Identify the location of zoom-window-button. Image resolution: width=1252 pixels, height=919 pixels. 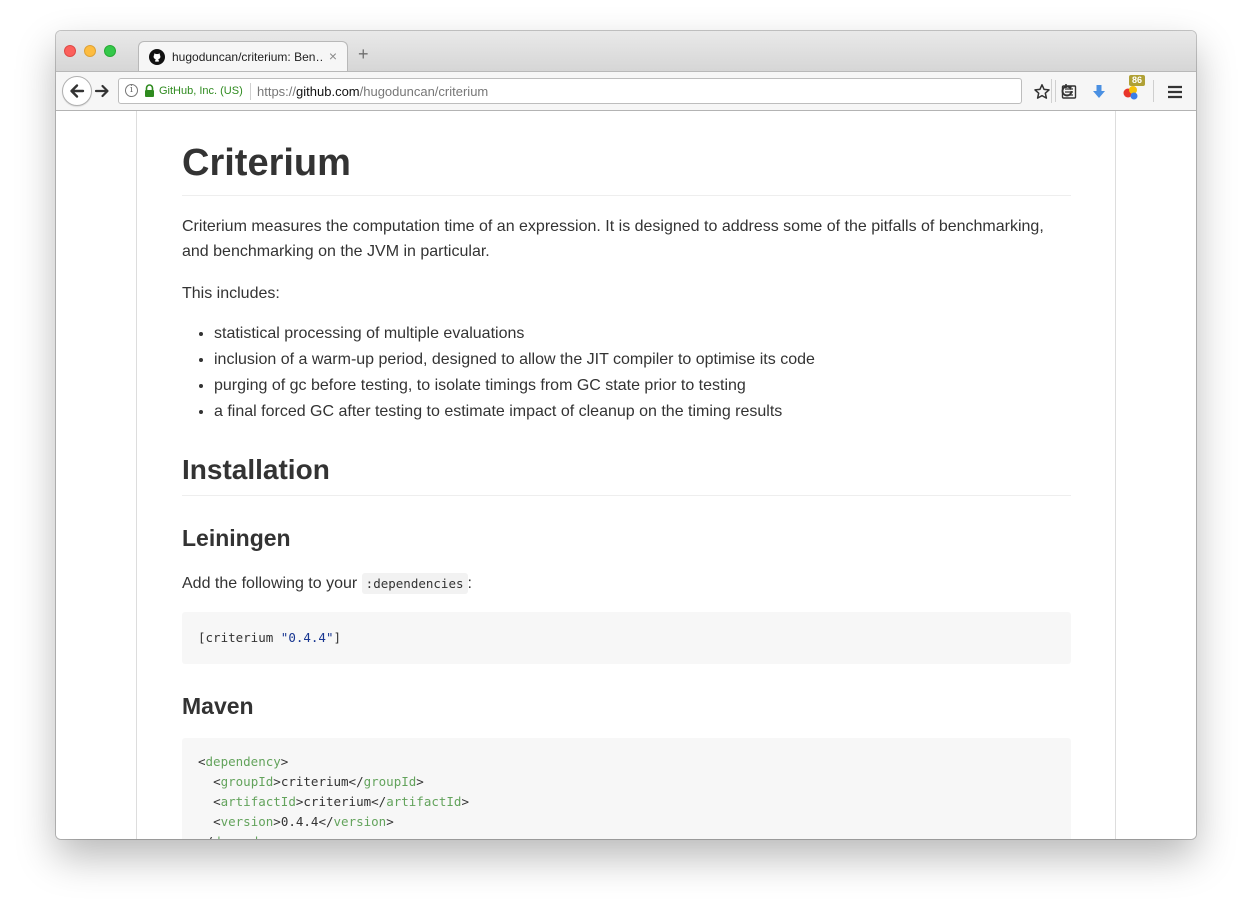
(110, 51).